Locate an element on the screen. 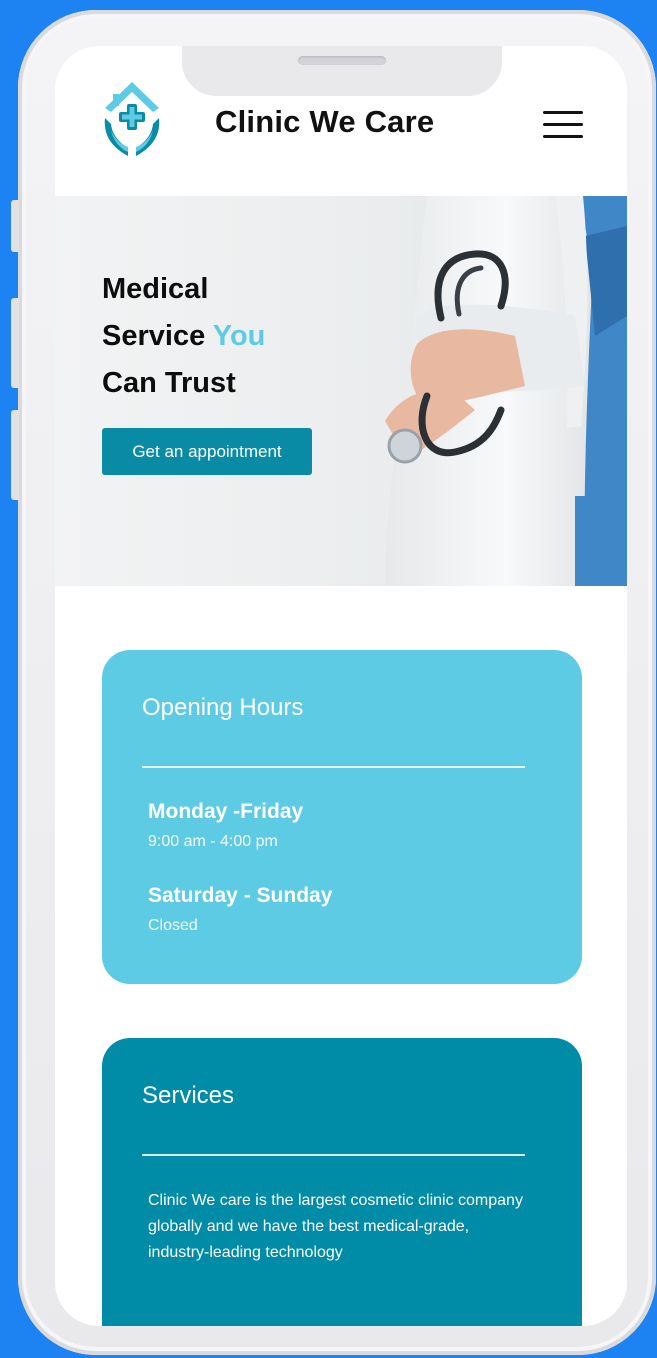 The height and width of the screenshot is (1358, 657). opening-hours-title: Opening Hours is located at coordinates (223, 707).